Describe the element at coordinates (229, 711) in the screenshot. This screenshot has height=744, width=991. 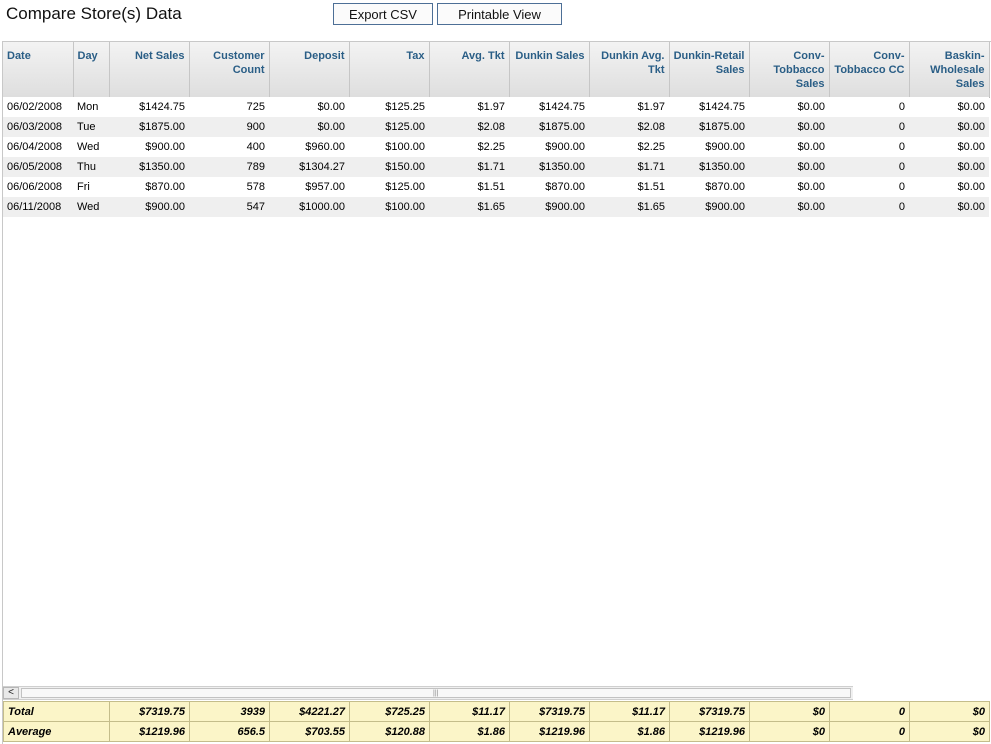
I see `summary-cell: 3939` at that location.